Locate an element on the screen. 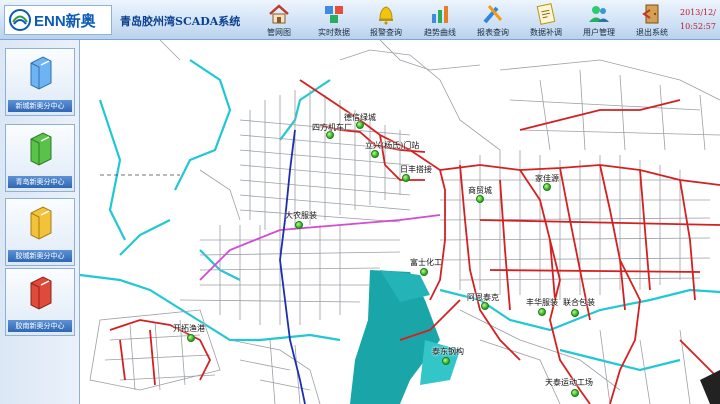  sidebar-item-xincheng: 新城新奥分中心 is located at coordinates (40, 82).